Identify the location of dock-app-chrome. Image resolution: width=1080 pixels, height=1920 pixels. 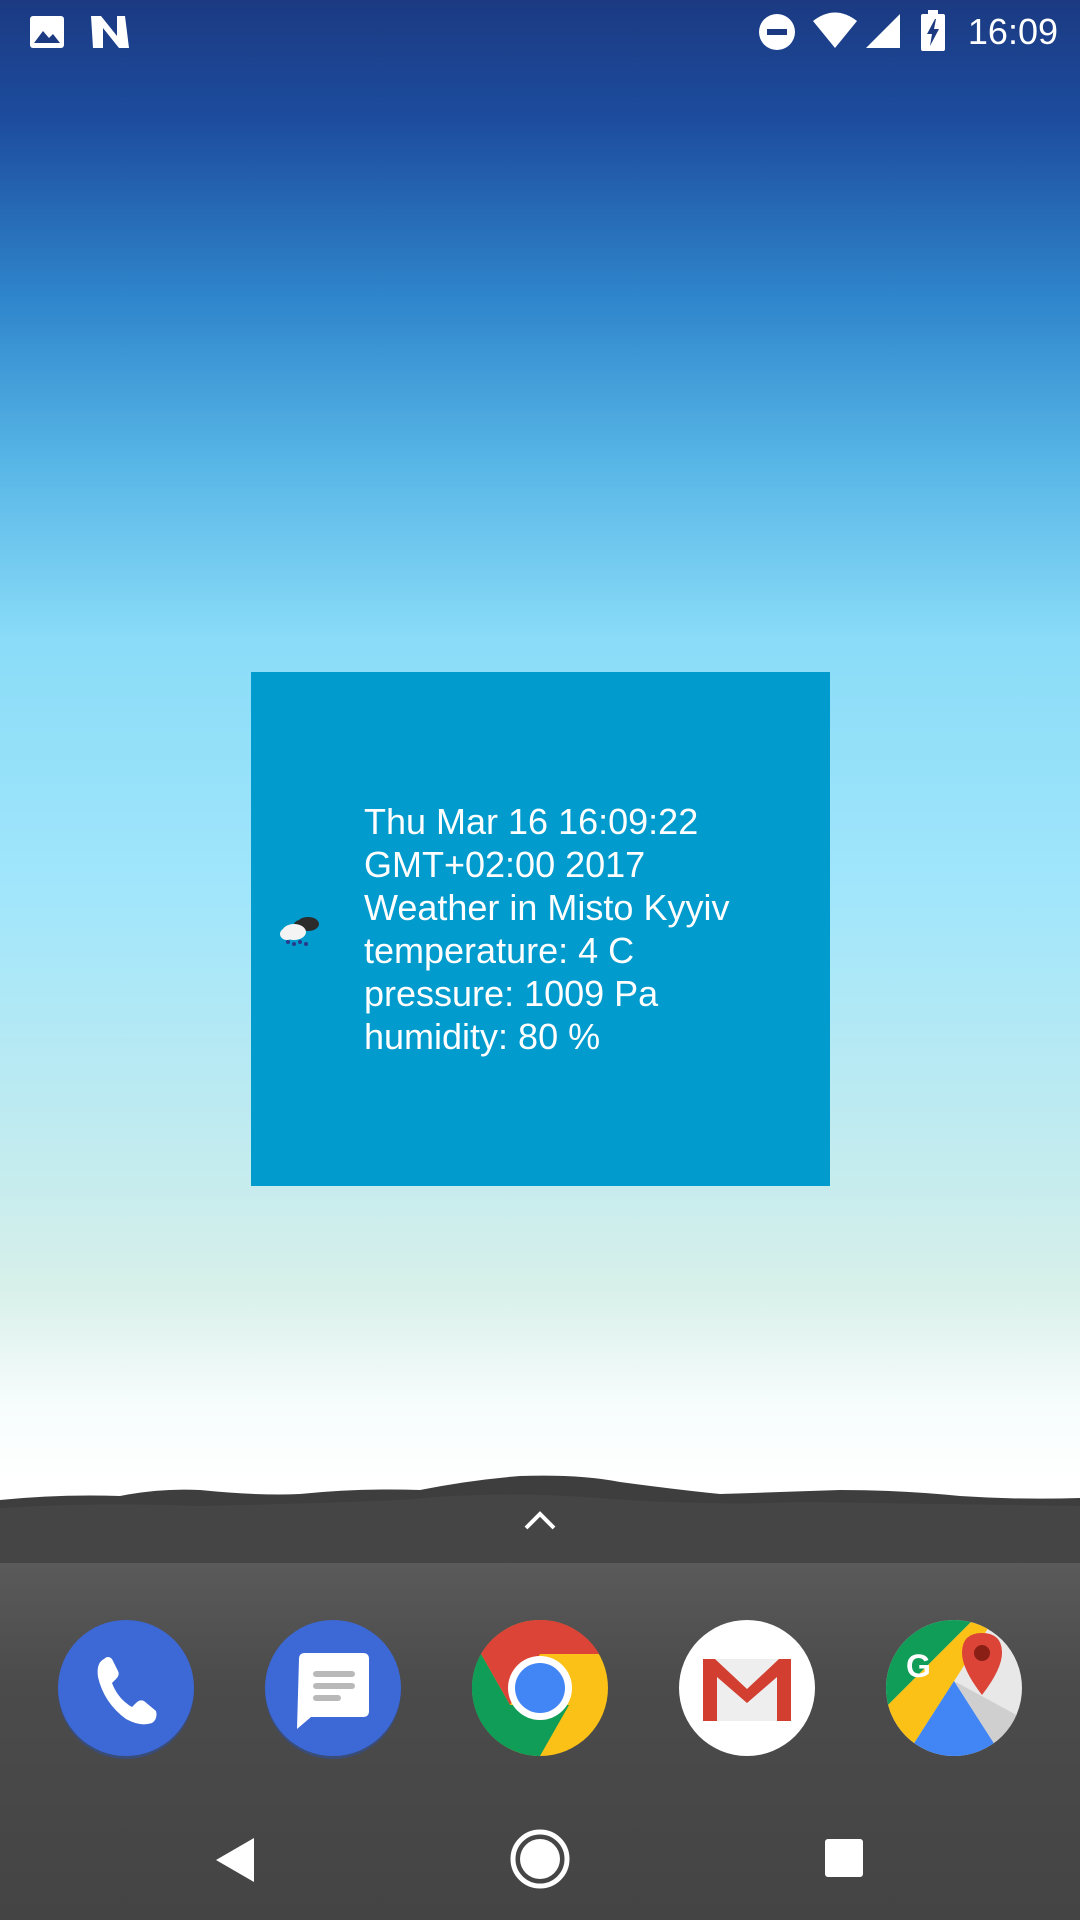
(540, 1689).